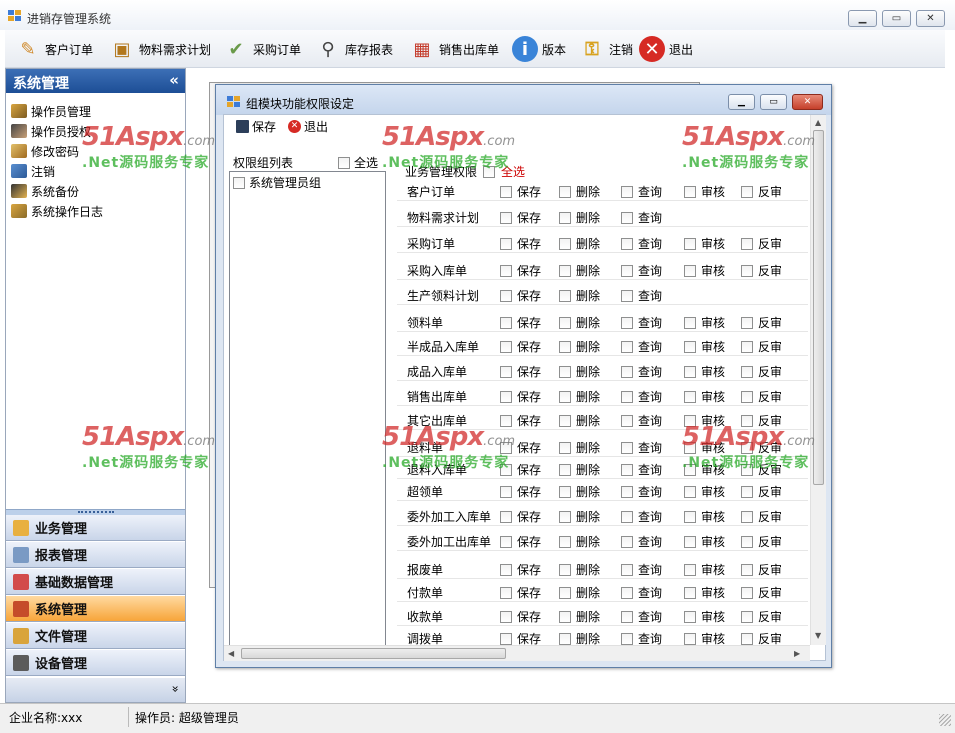  Describe the element at coordinates (54, 49) in the screenshot. I see `toolbar-customer-order: ✎ 客户订单` at that location.